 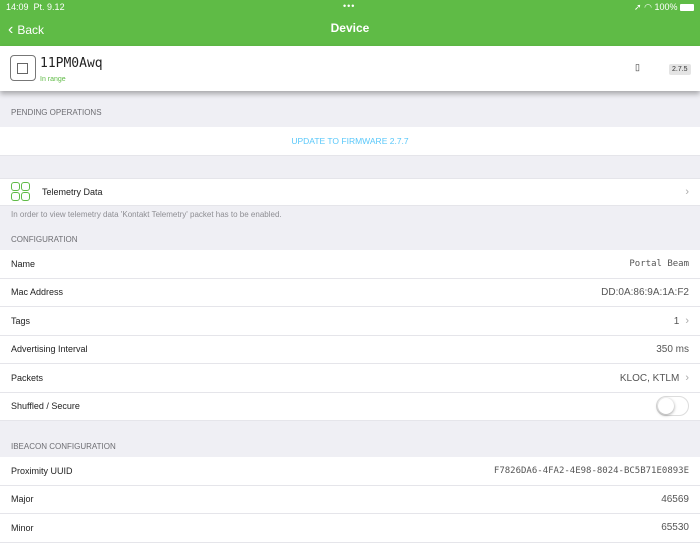 I want to click on wifi-icon: ◠, so click(x=648, y=7).